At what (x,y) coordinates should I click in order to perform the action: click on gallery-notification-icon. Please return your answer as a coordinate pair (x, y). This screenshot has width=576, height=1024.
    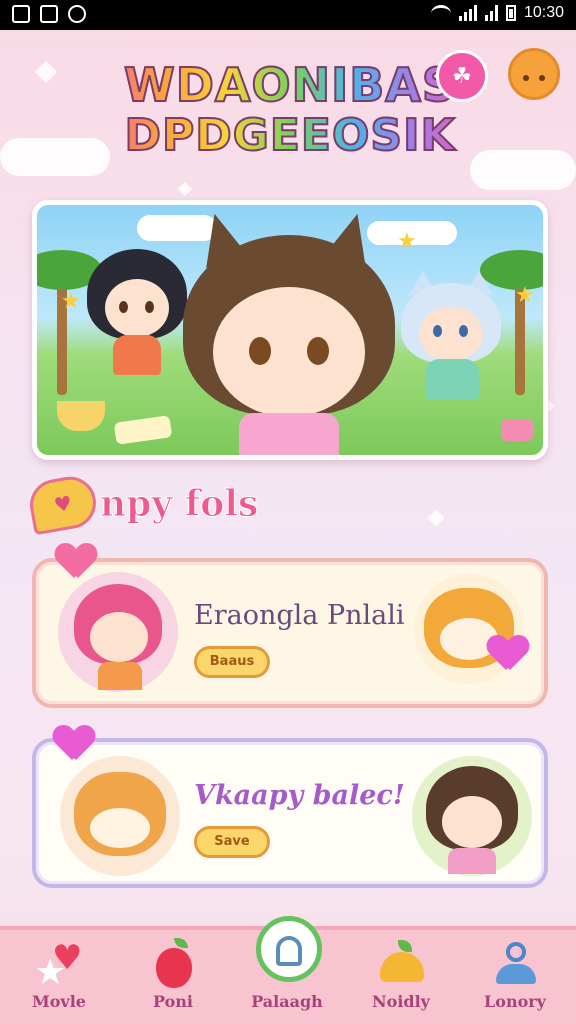
    Looking at the image, I should click on (49, 14).